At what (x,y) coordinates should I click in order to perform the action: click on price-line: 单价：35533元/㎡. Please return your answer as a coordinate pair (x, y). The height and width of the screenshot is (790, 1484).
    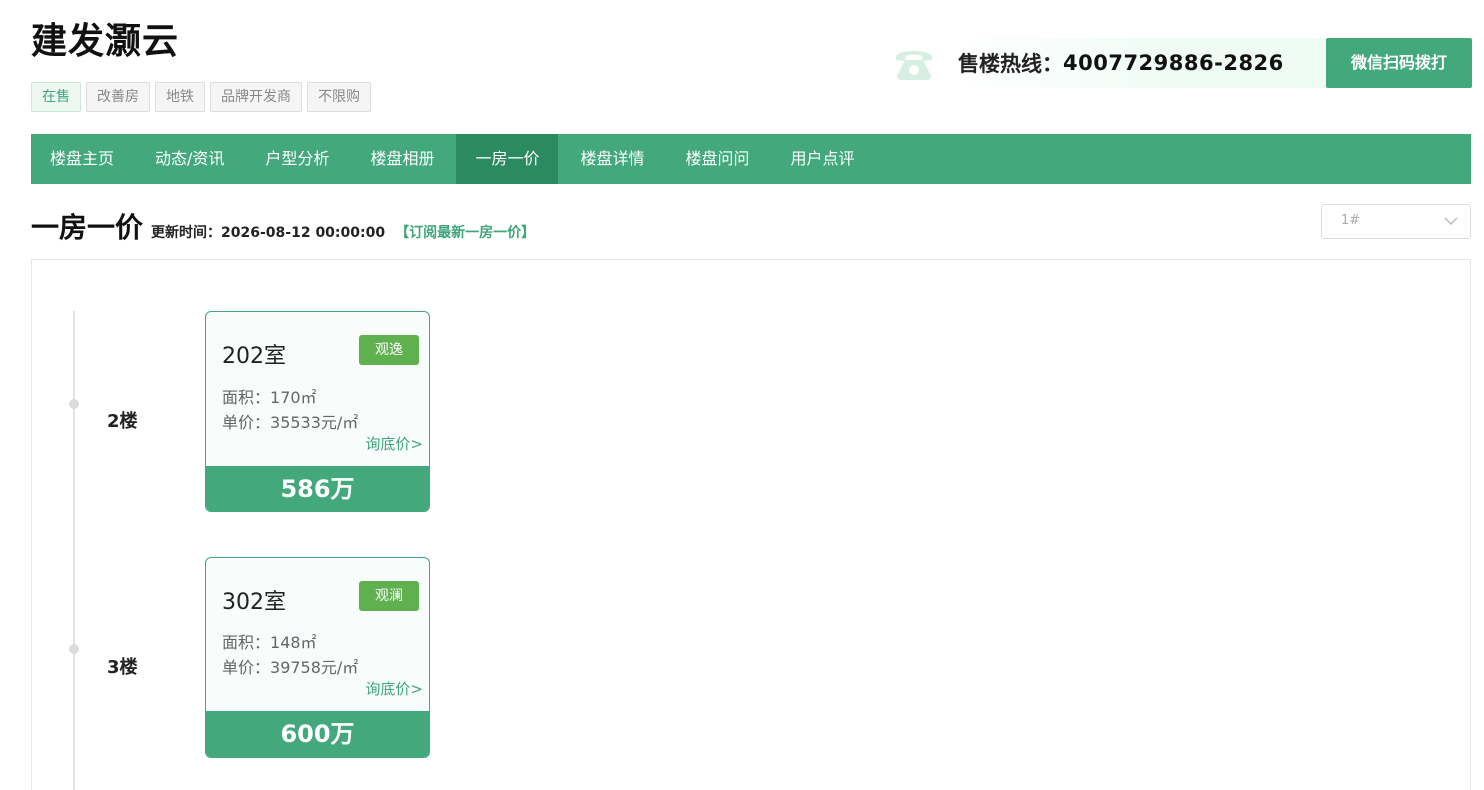
    Looking at the image, I should click on (290, 421).